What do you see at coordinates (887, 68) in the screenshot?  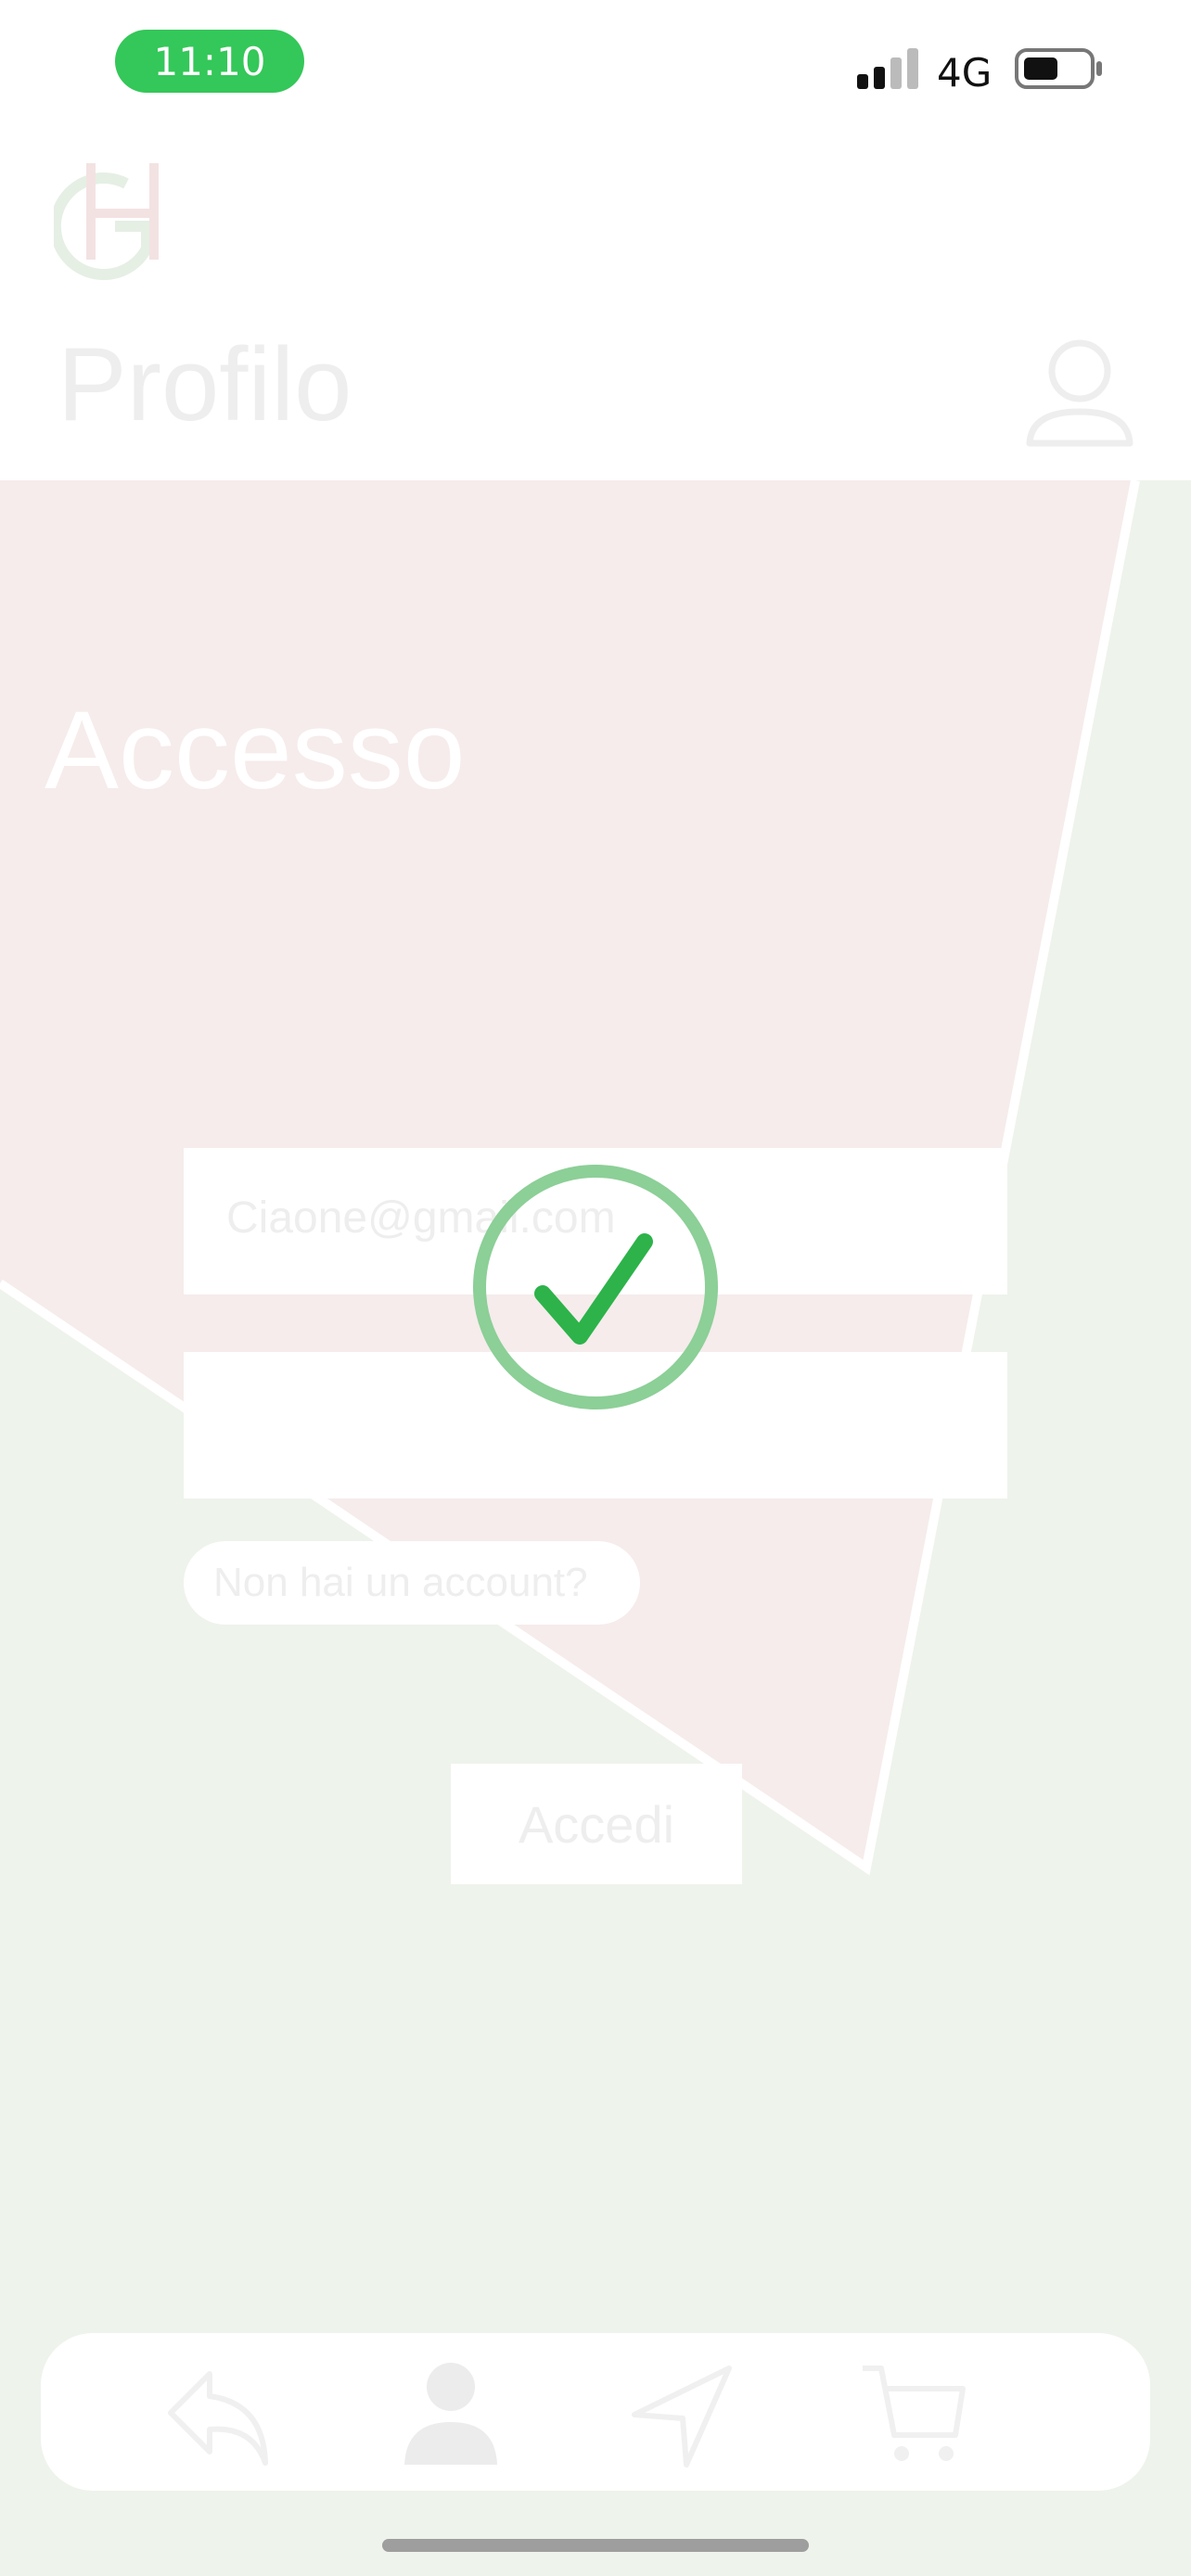 I see `signal-icon` at bounding box center [887, 68].